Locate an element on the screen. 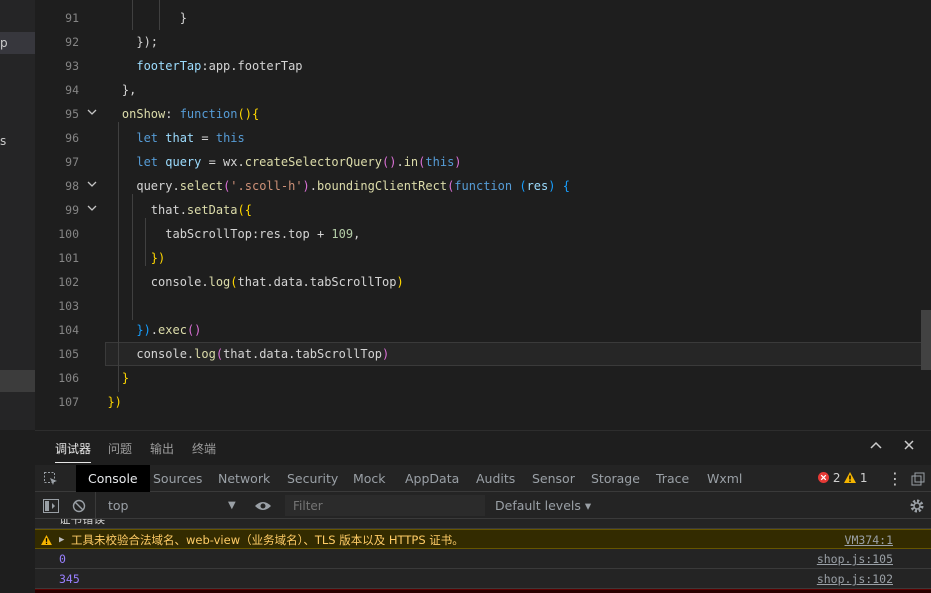  code-line: 93 footerTap:app.footerTap is located at coordinates (478, 66).